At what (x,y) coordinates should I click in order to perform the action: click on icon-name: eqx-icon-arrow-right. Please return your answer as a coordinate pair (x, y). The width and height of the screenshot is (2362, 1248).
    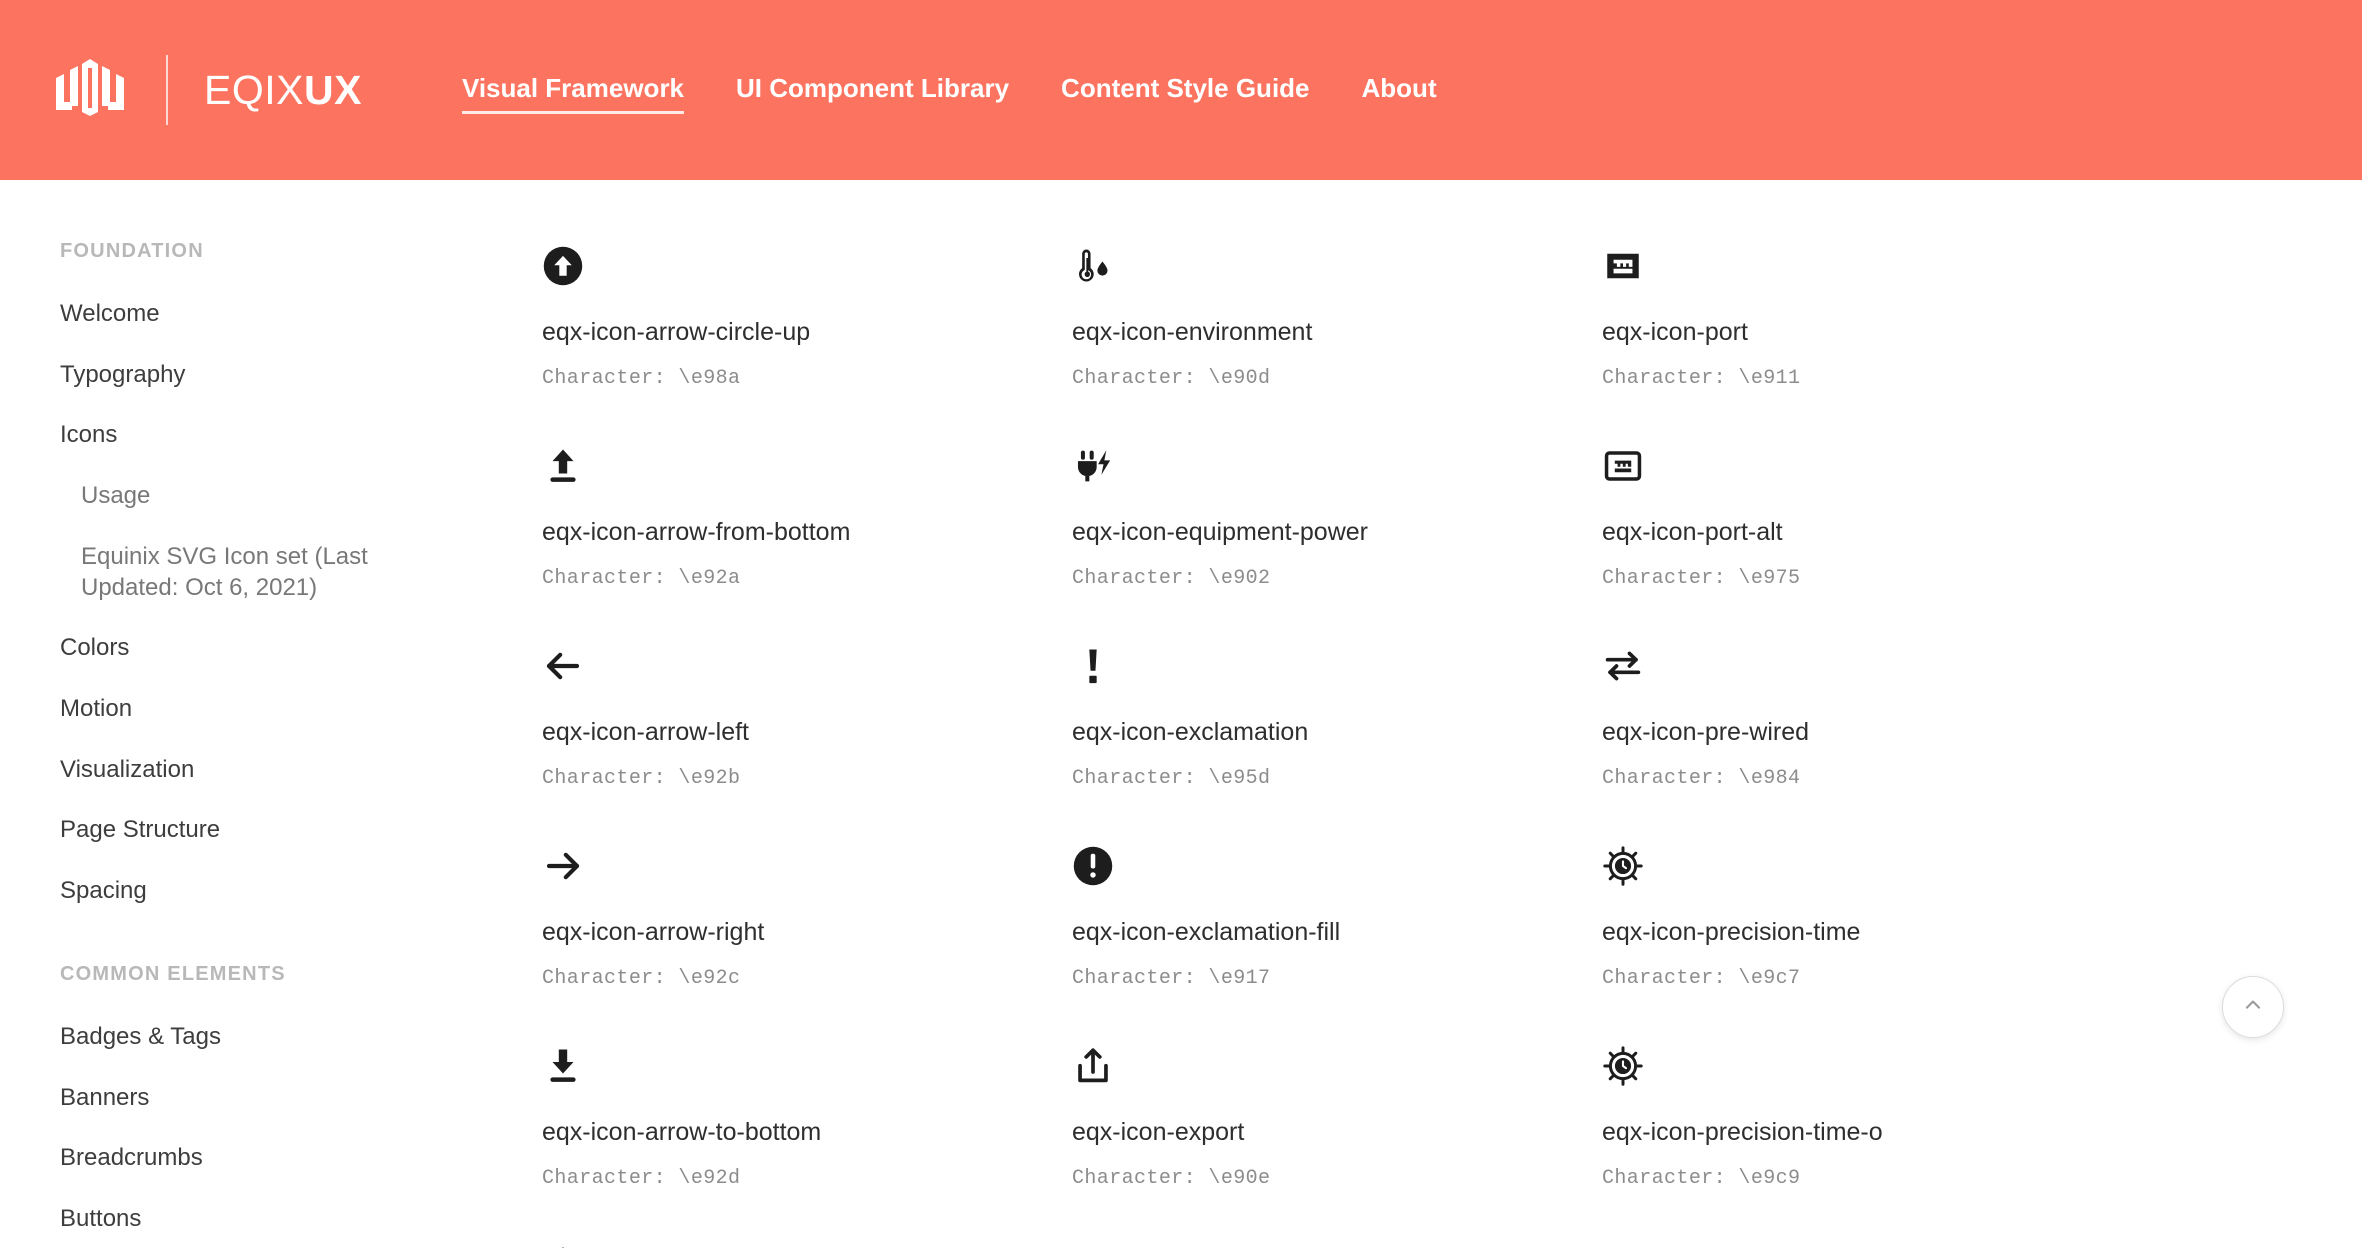
    Looking at the image, I should click on (653, 932).